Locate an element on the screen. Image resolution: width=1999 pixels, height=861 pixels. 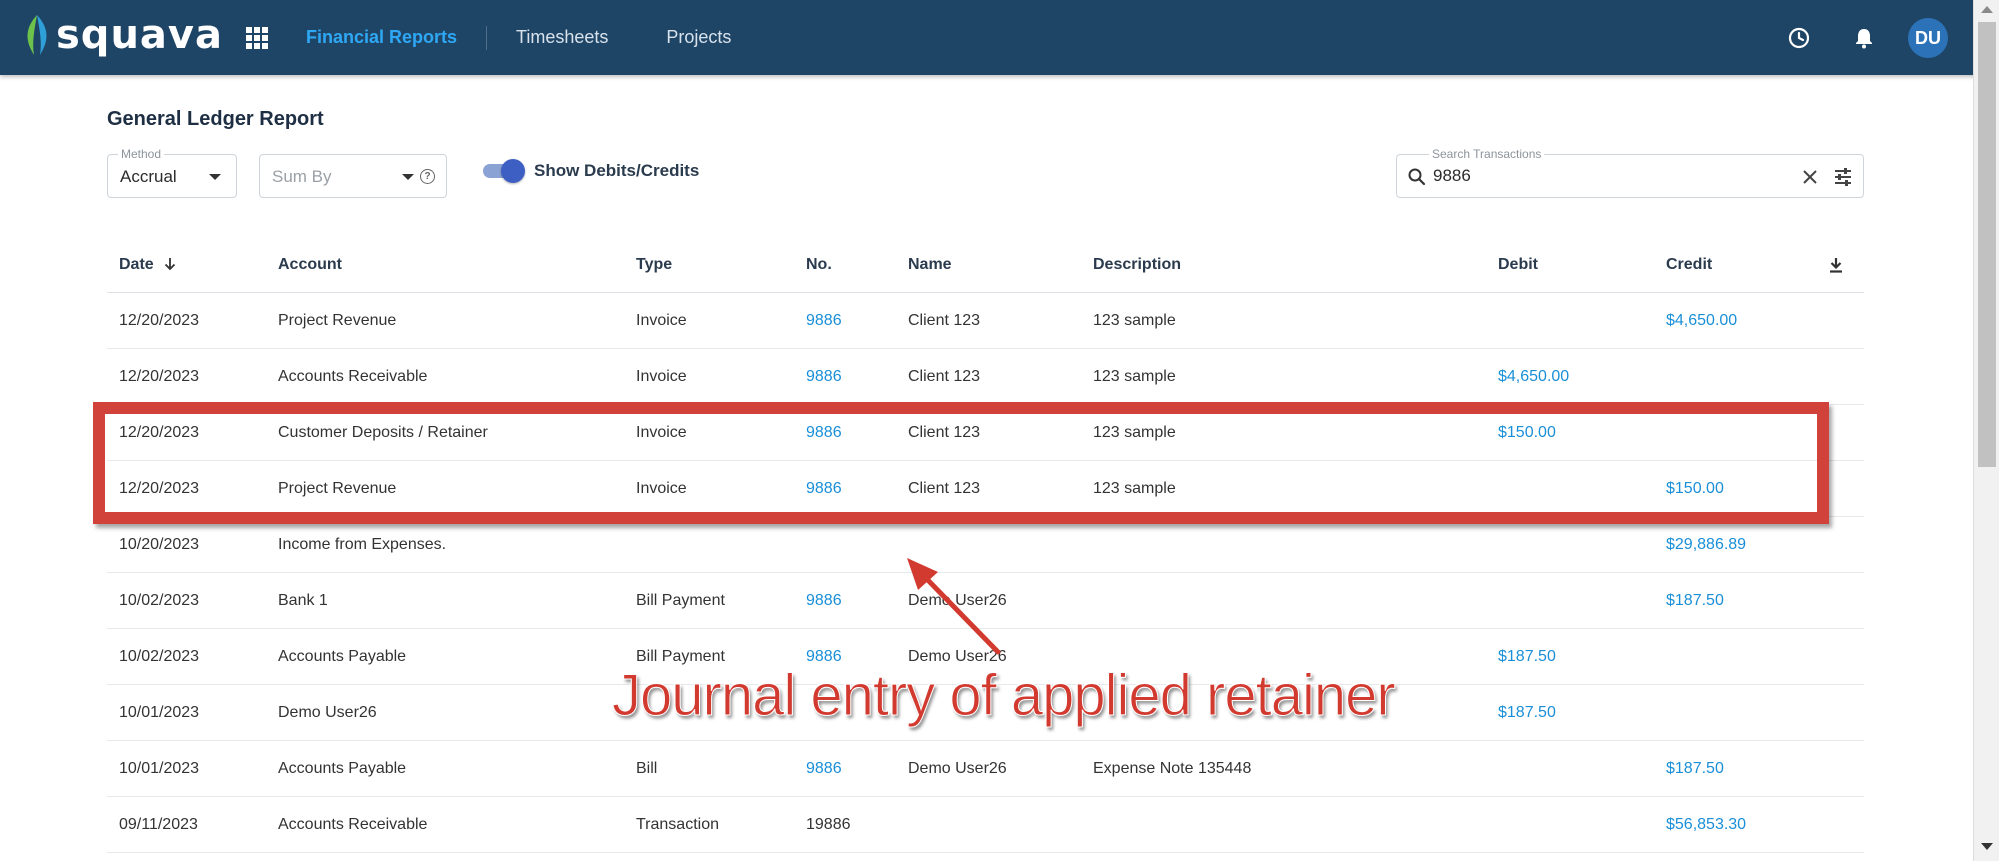
sum-by-select: Sum By ? is located at coordinates (353, 176).